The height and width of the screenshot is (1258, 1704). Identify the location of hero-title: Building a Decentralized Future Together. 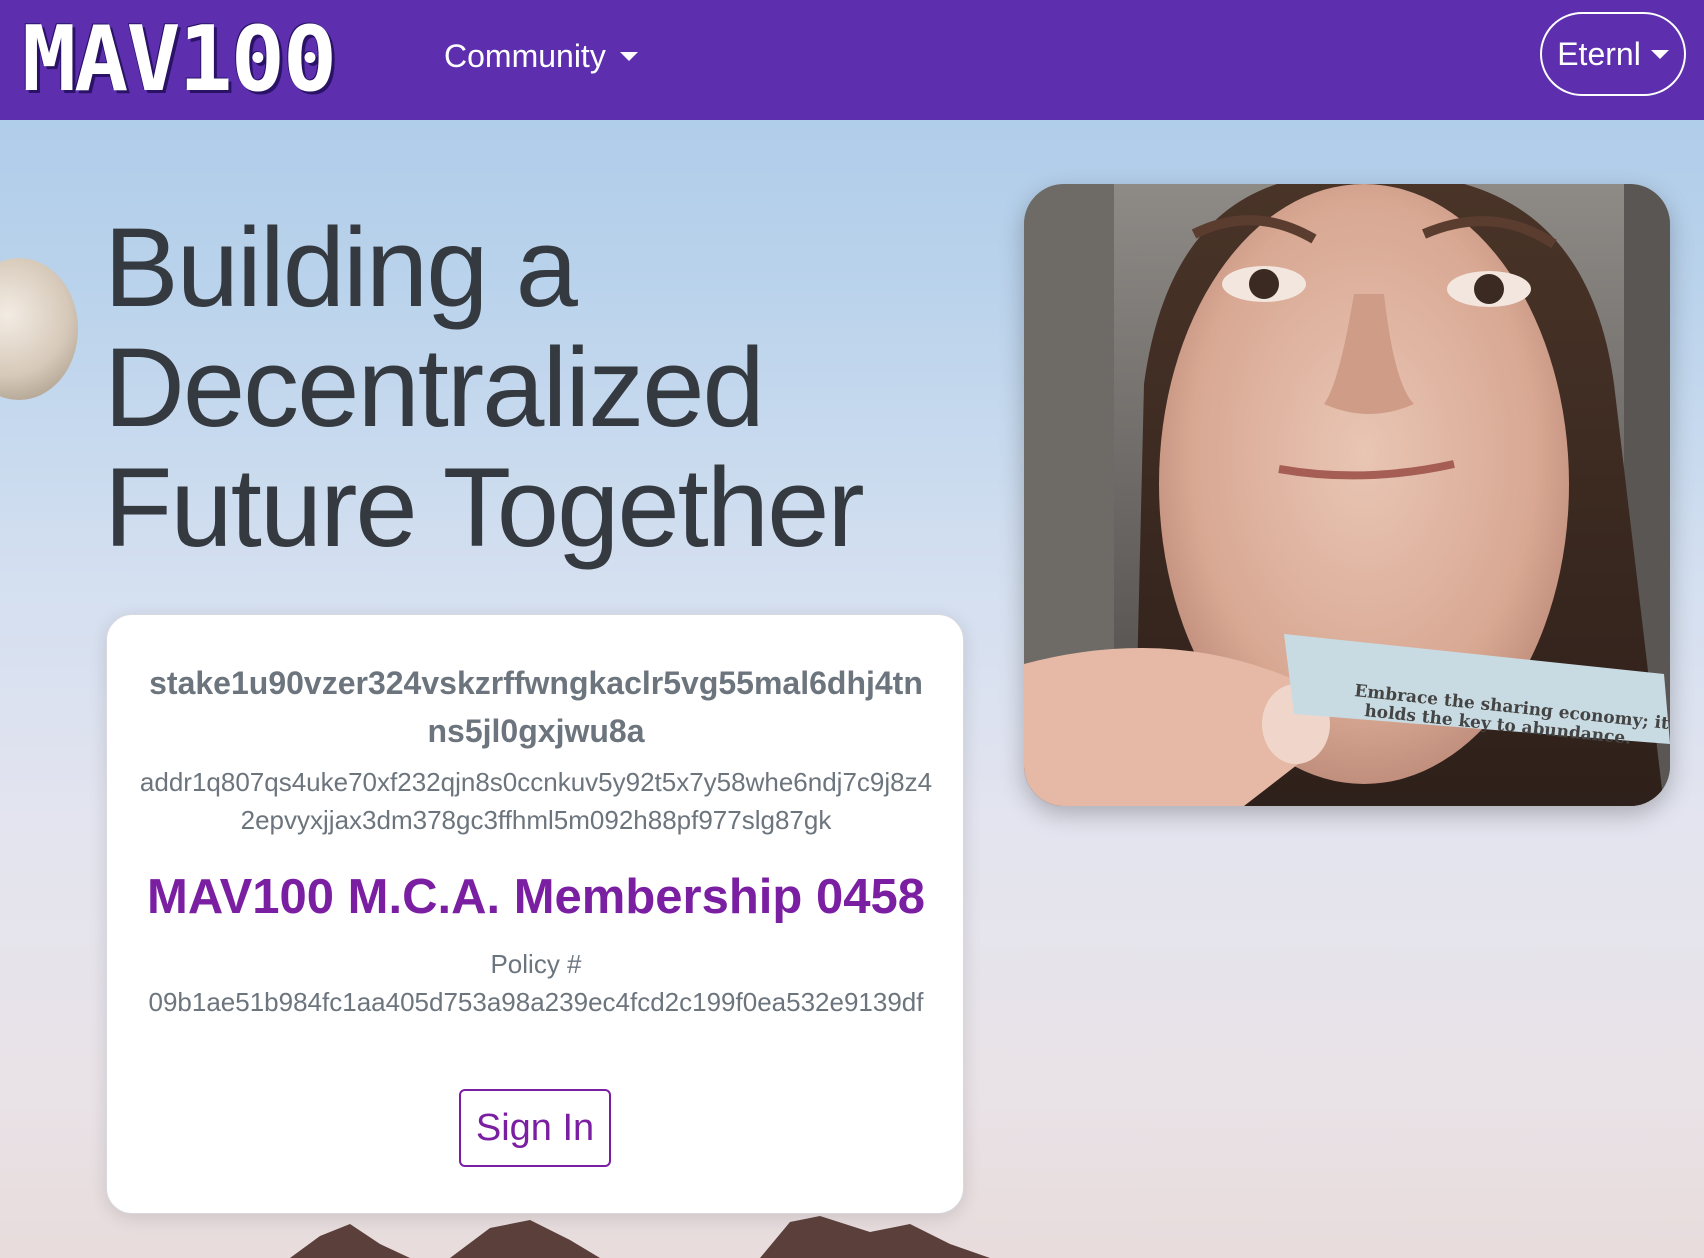
(484, 387).